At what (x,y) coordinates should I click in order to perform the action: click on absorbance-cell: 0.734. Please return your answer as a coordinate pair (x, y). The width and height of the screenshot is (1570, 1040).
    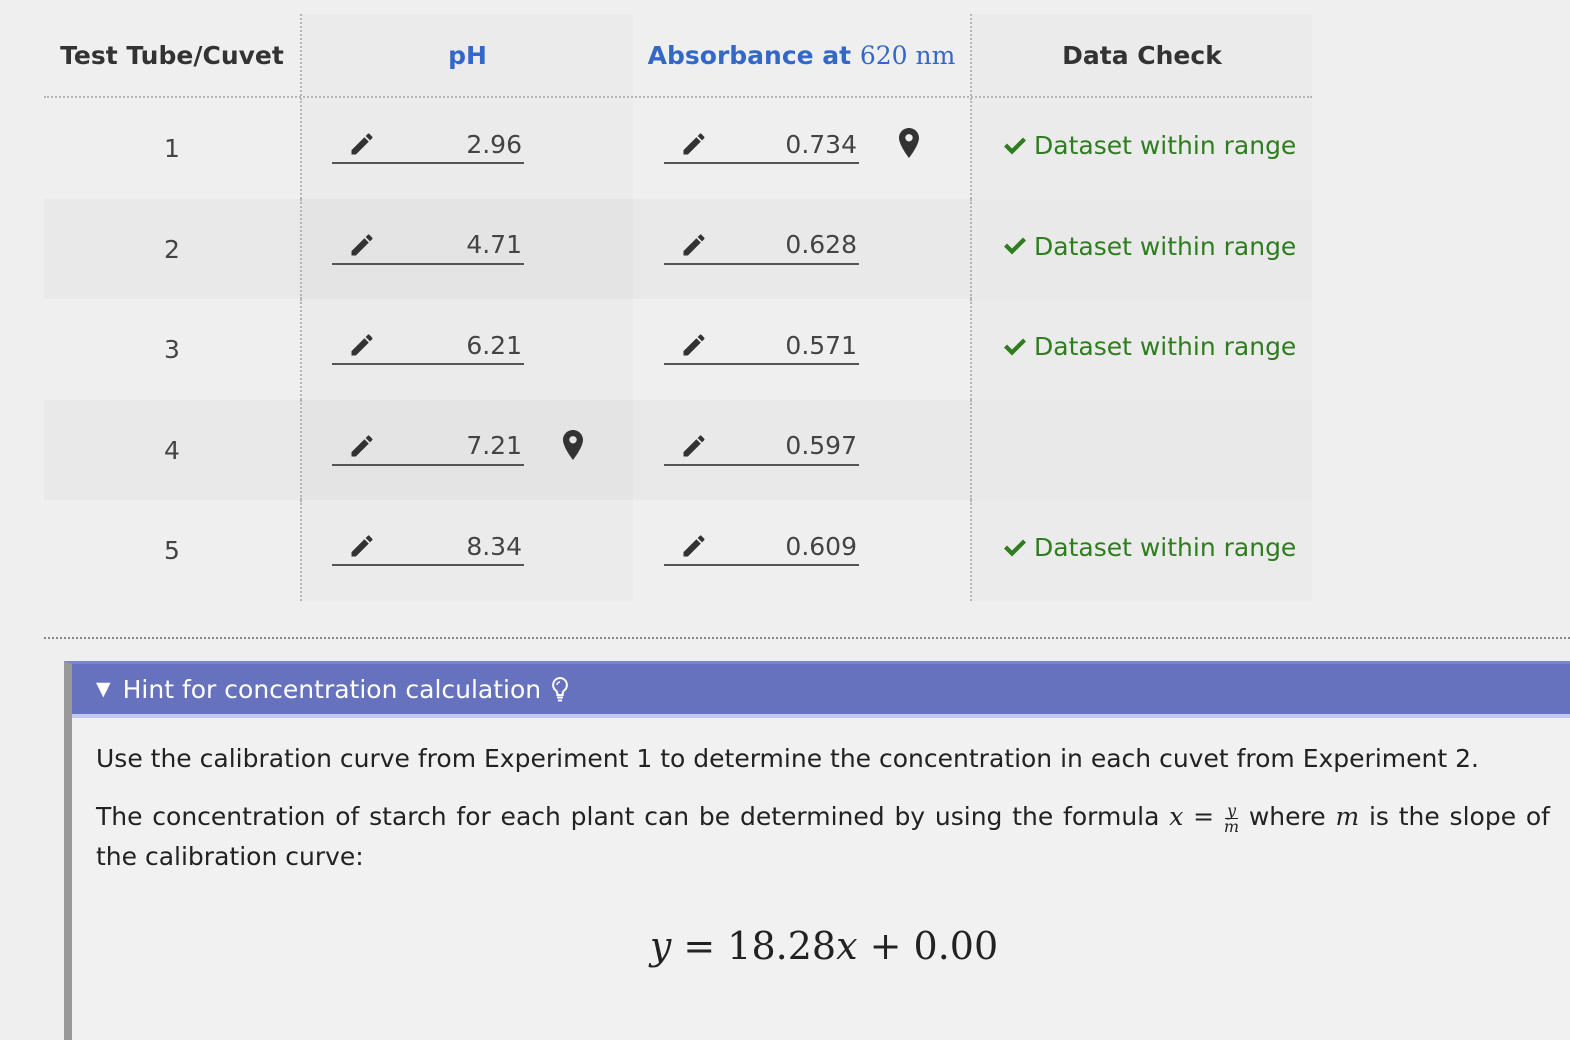
    Looking at the image, I should click on (802, 148).